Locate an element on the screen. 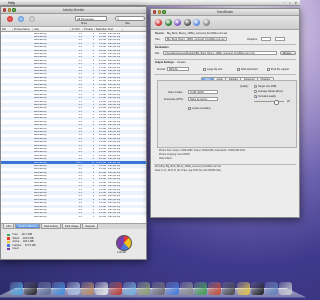  quality-slider is located at coordinates (269, 102).